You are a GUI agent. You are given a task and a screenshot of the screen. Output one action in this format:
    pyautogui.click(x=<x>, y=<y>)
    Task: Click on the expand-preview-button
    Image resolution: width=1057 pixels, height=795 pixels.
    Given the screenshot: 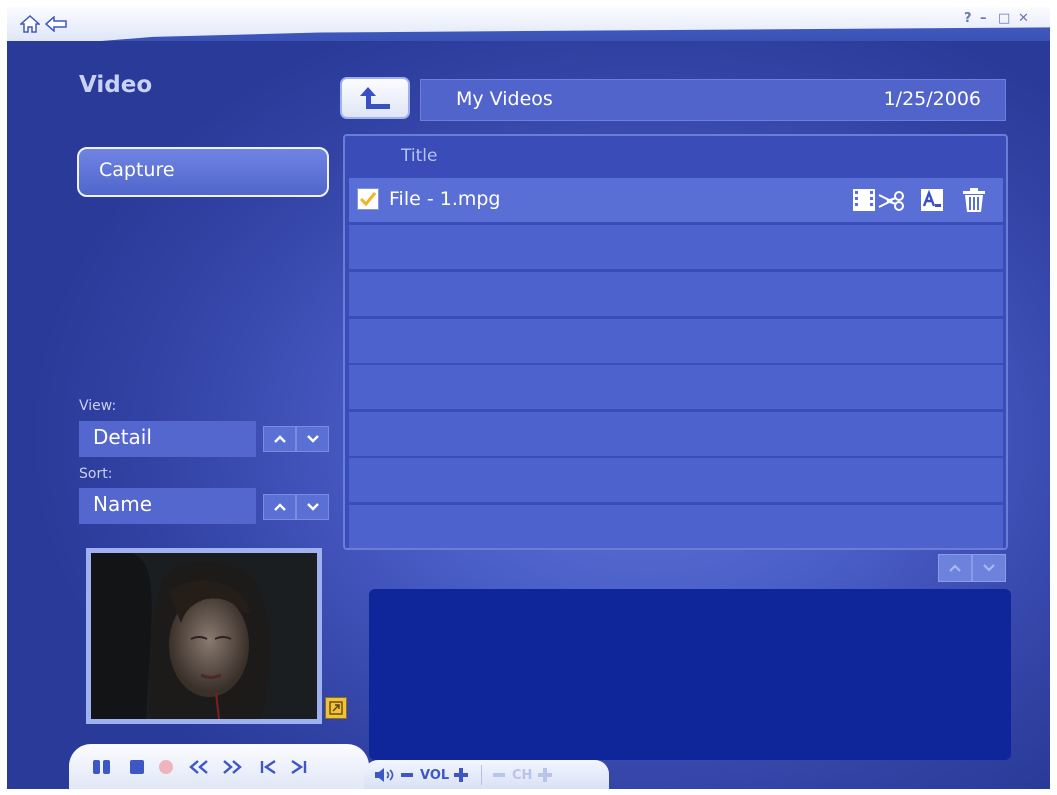 What is the action you would take?
    pyautogui.click(x=336, y=708)
    